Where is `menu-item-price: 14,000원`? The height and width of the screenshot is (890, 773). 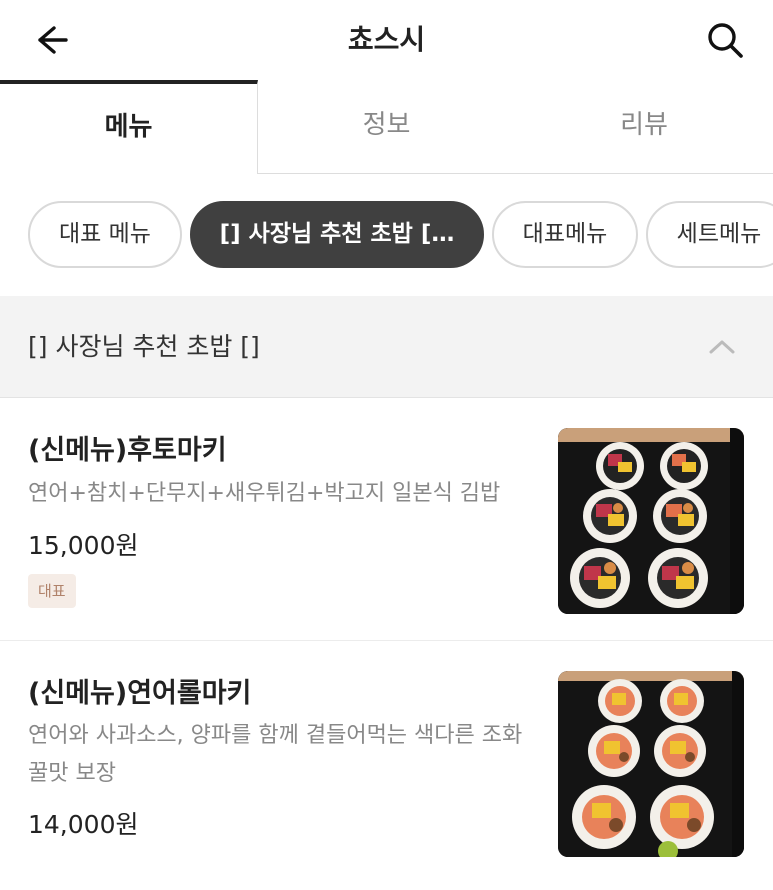 menu-item-price: 14,000원 is located at coordinates (83, 824).